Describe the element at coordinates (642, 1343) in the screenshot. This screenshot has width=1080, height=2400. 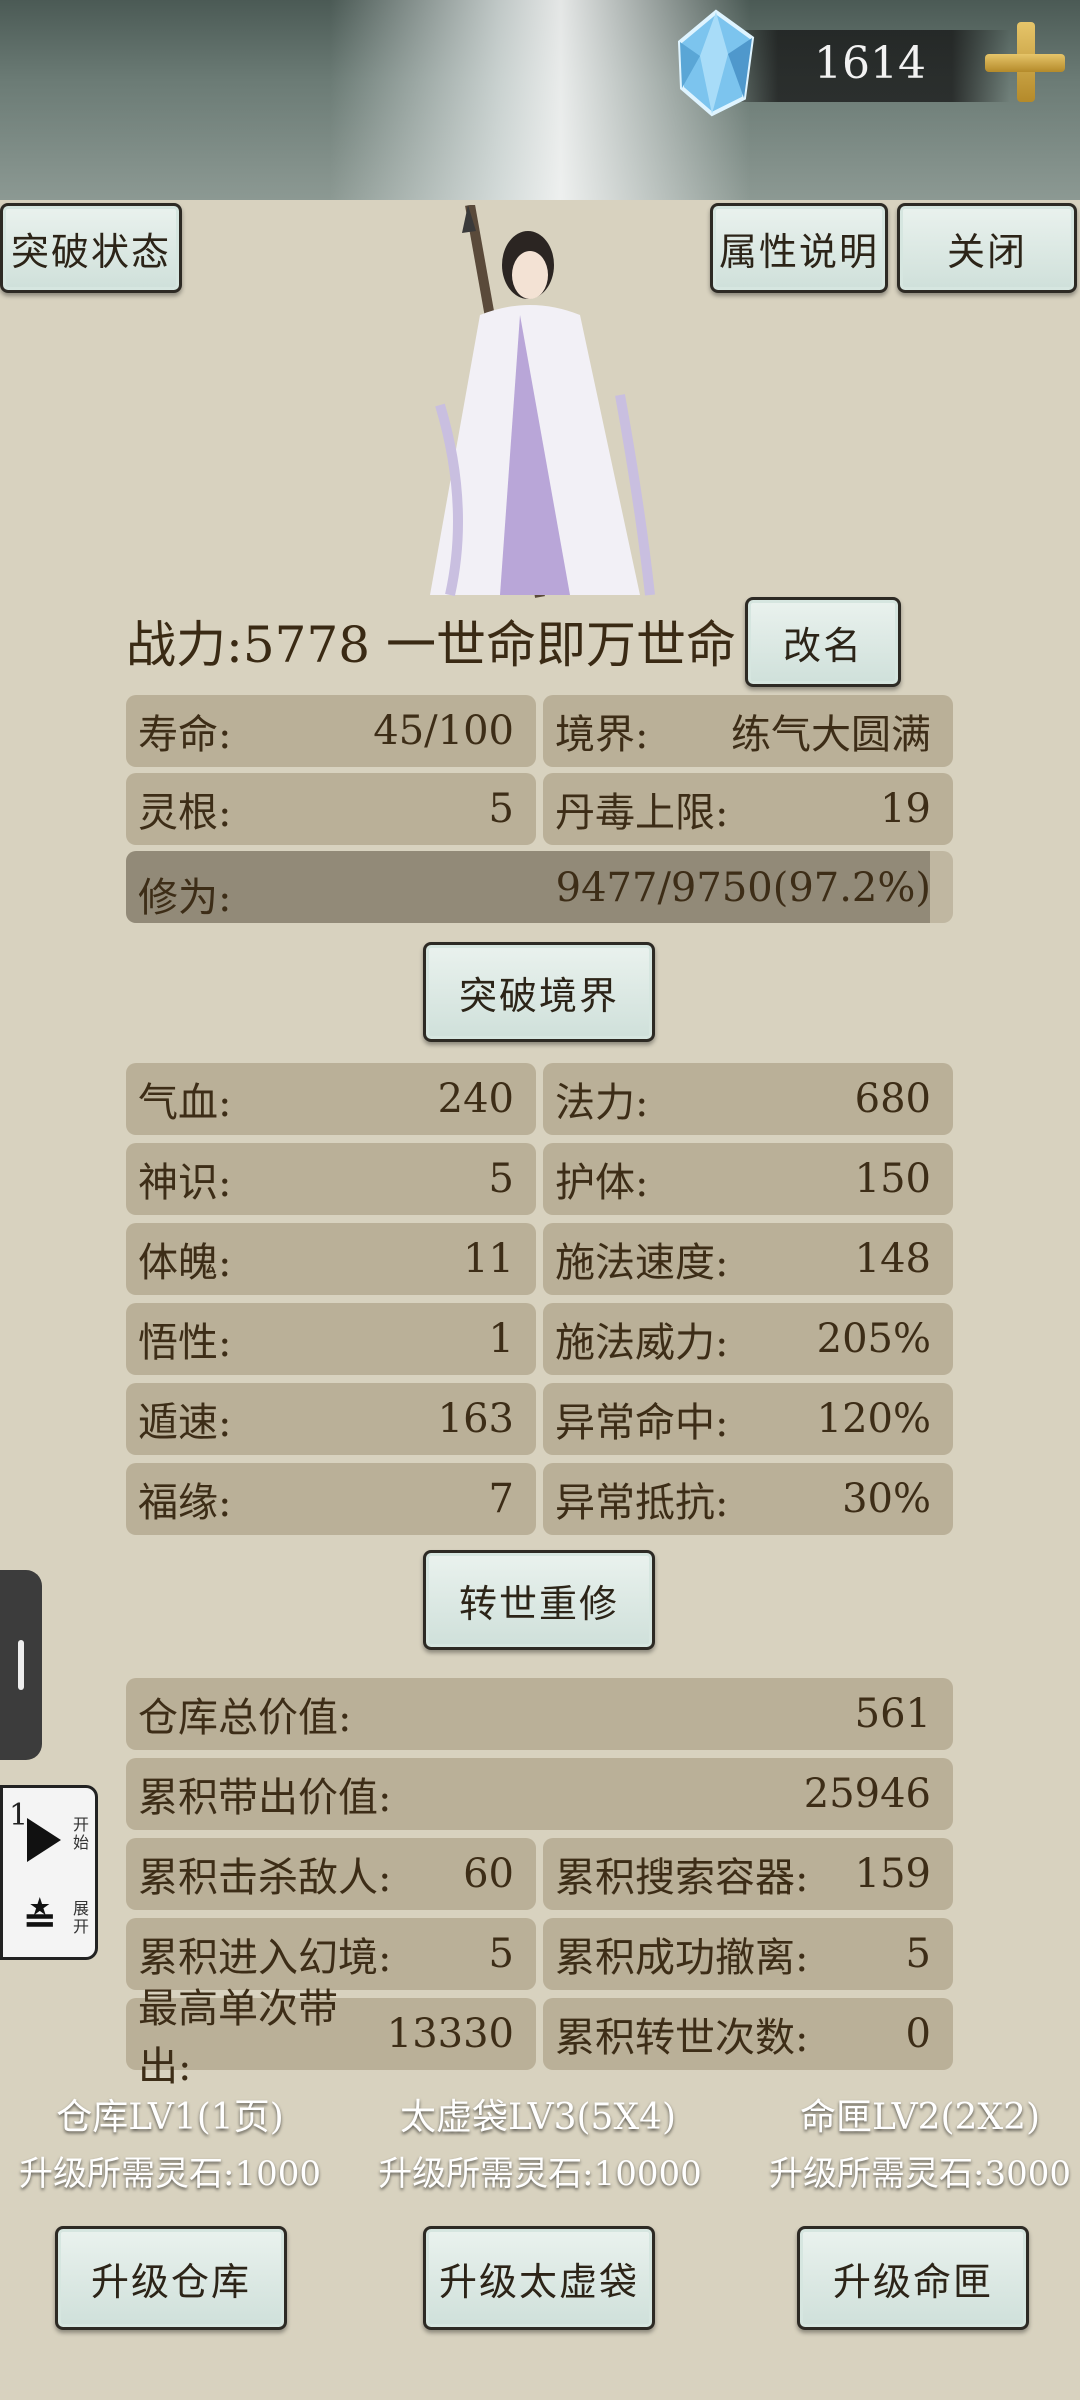
I see `attribute-label: 施法威力:` at that location.